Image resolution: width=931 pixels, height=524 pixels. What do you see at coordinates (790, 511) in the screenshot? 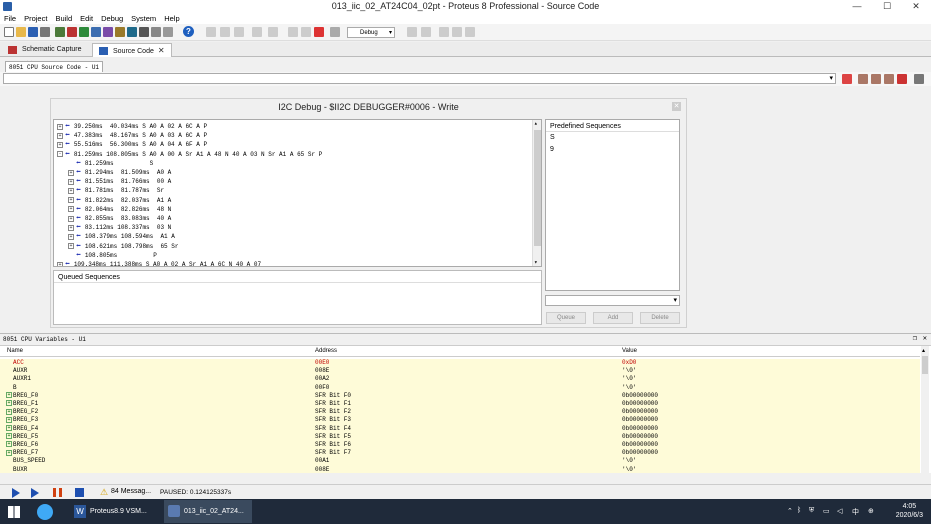
I see `up-arrow-icon: ⌃` at bounding box center [790, 511].